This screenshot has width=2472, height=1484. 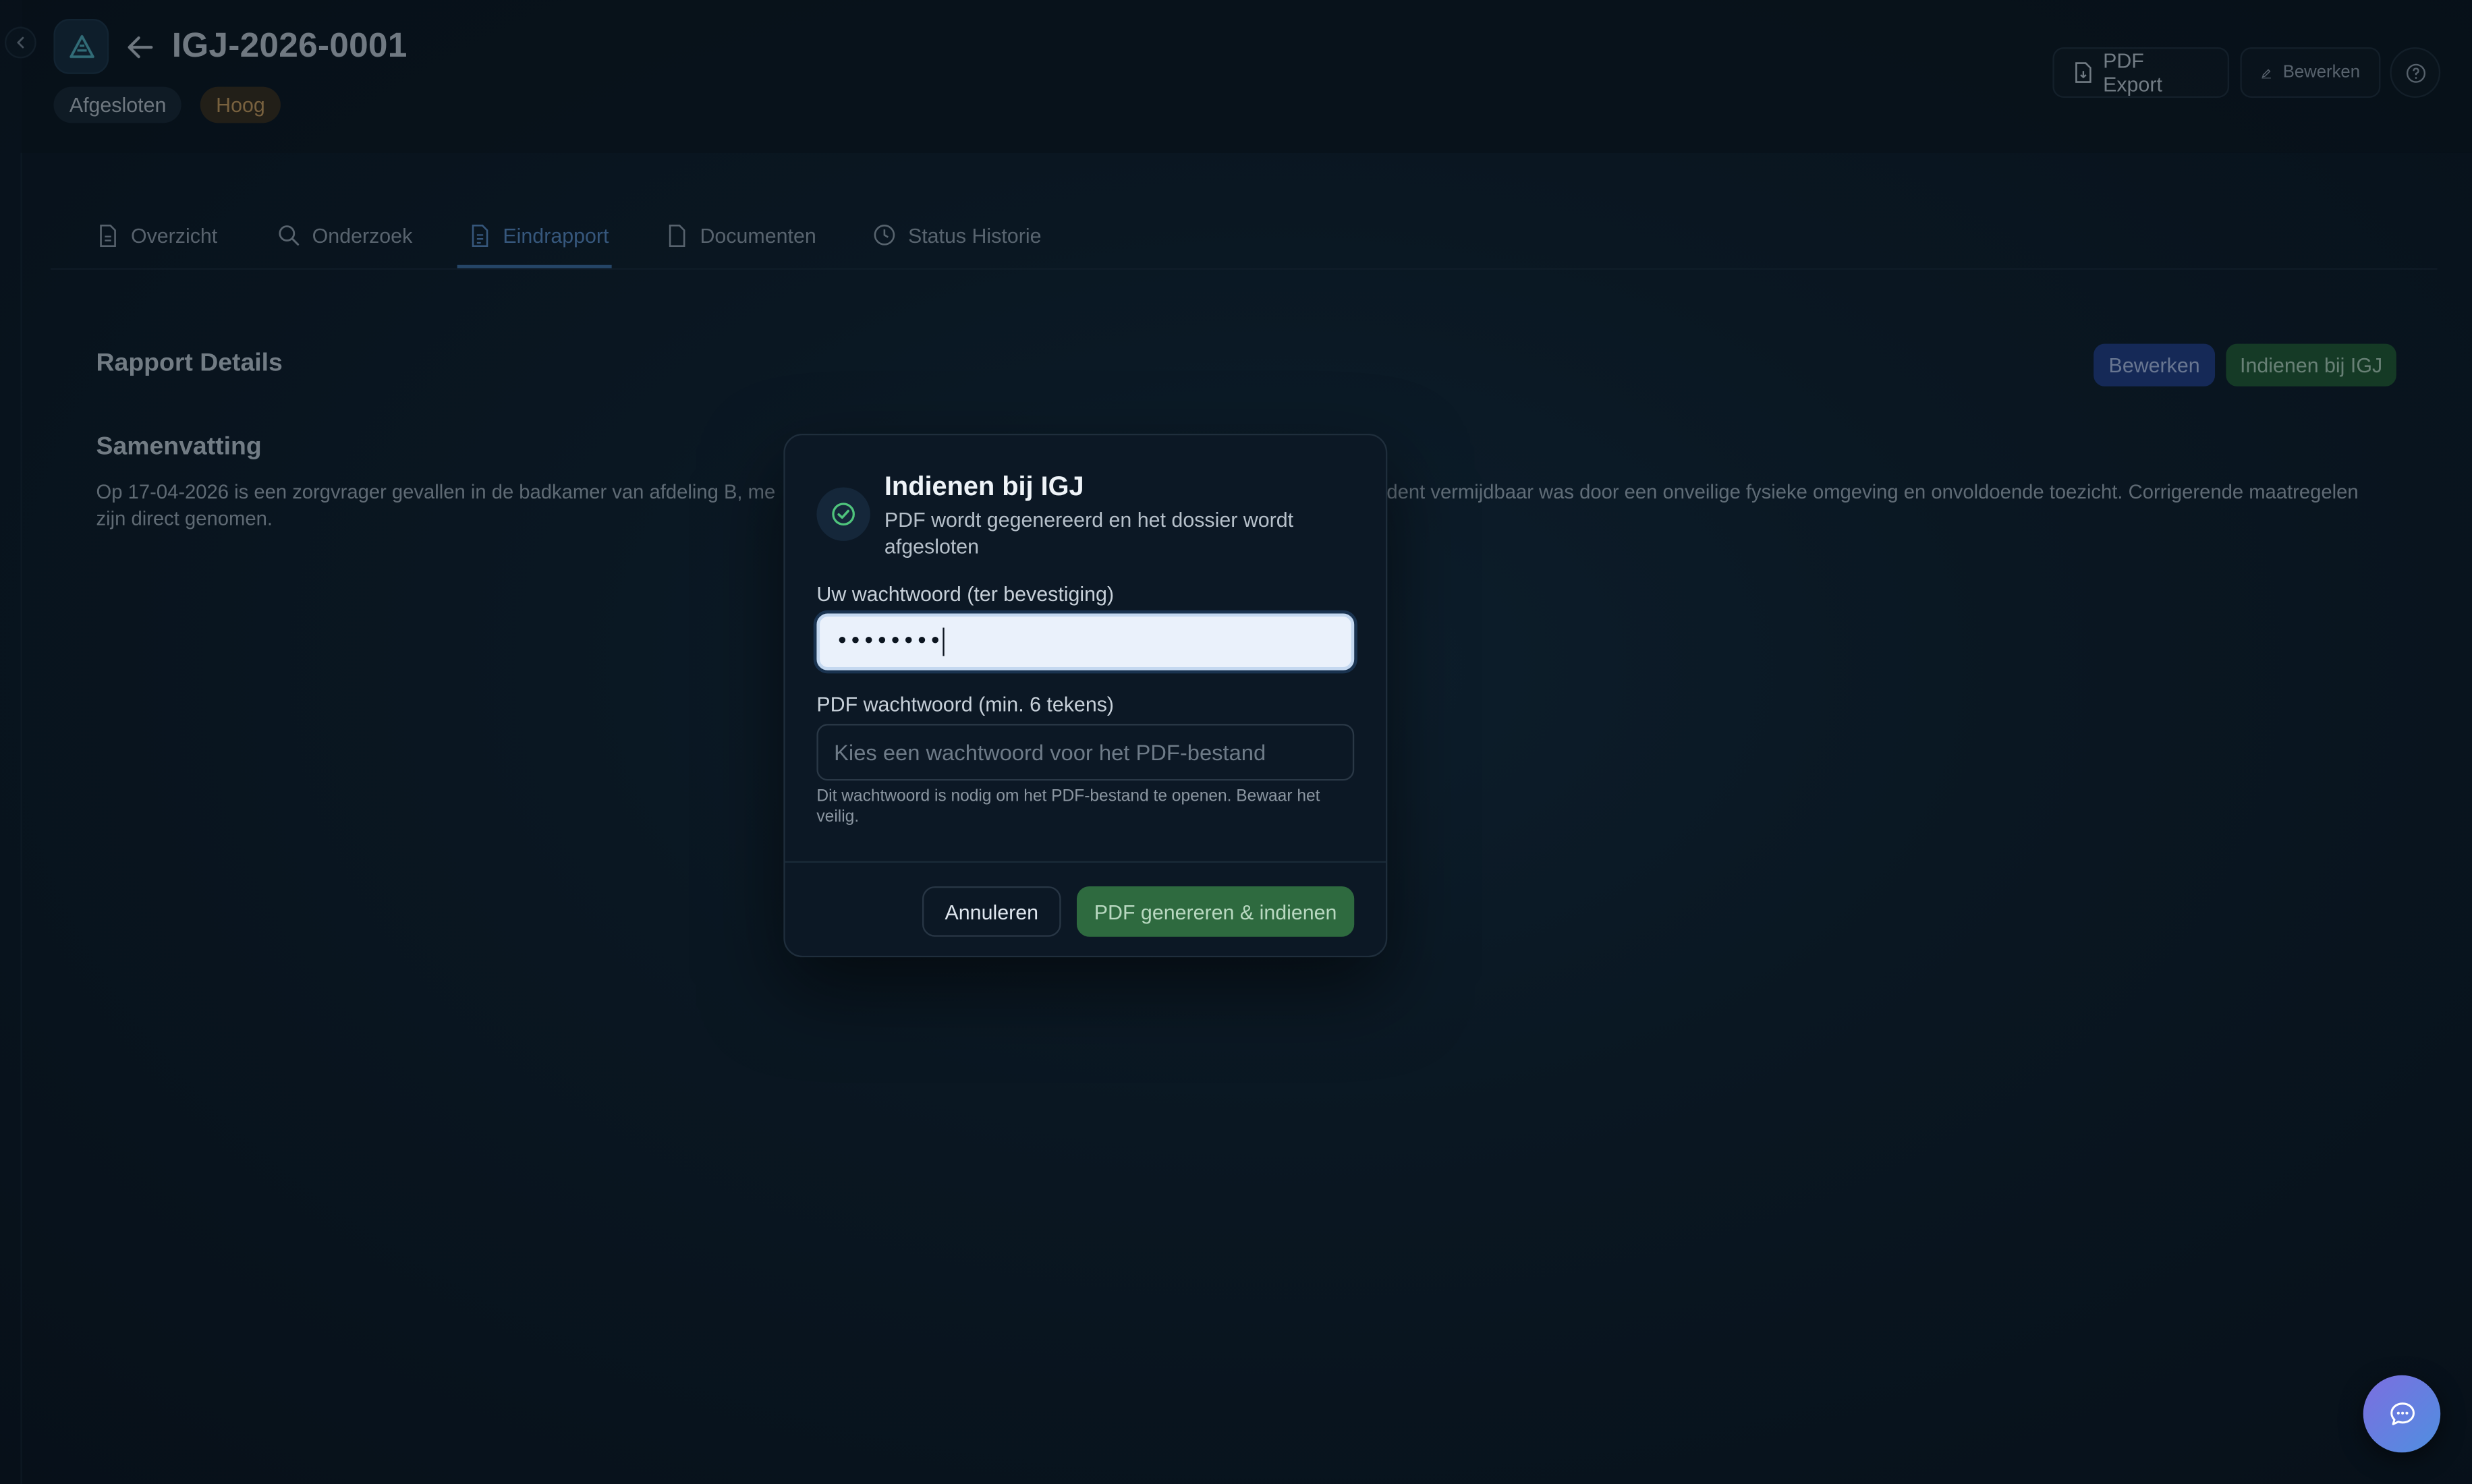 I want to click on chat-button, so click(x=2402, y=1414).